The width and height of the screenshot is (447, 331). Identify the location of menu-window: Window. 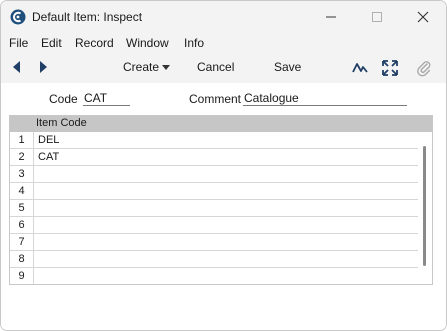
(147, 43).